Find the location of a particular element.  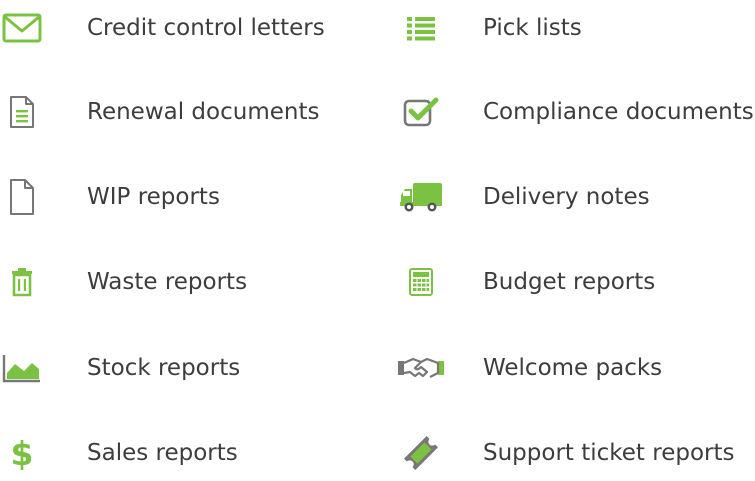

list-item-credit-control-letters: Credit control letters is located at coordinates (190, 28).